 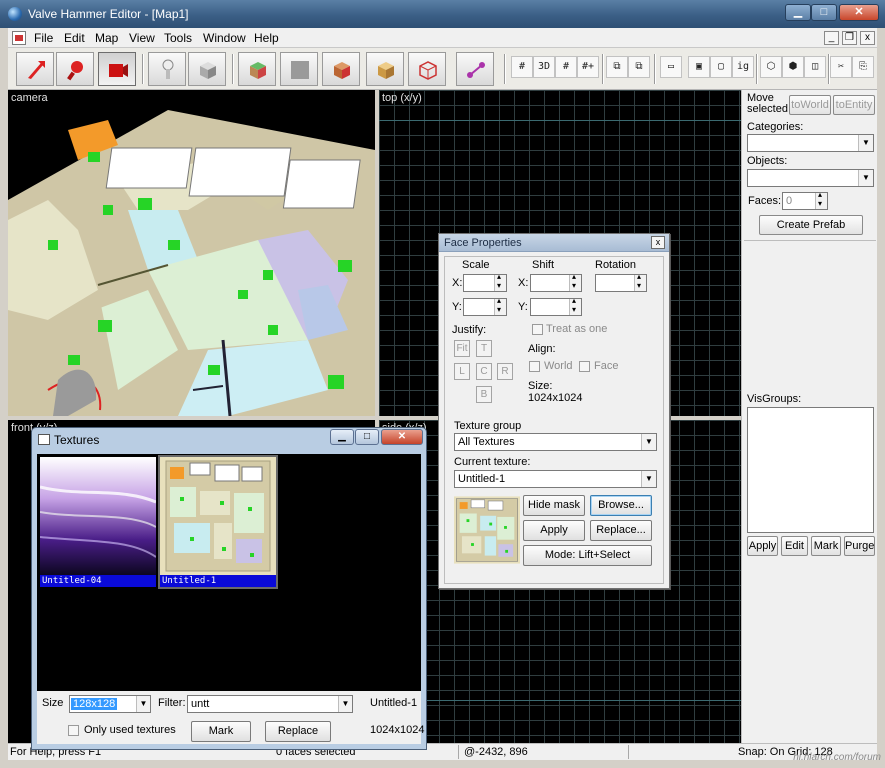 I want to click on objects-dropdown: ▼, so click(x=810, y=178).